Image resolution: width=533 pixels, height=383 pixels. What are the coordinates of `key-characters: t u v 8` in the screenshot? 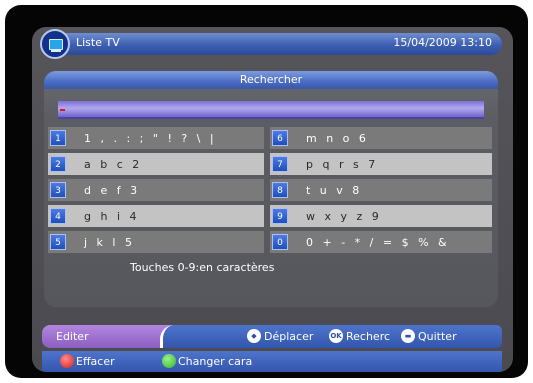 It's located at (334, 190).